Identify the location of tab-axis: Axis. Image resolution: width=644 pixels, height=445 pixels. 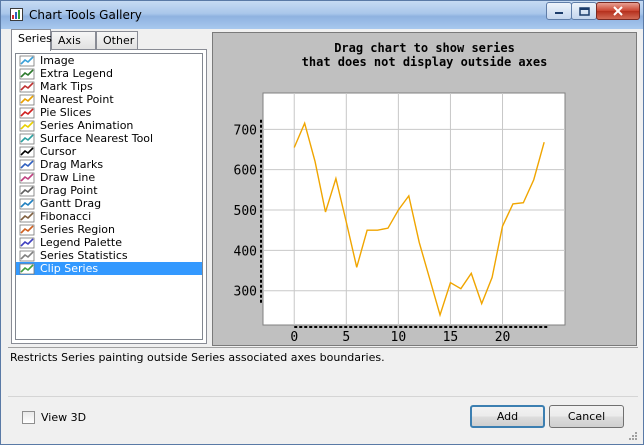
(73, 40).